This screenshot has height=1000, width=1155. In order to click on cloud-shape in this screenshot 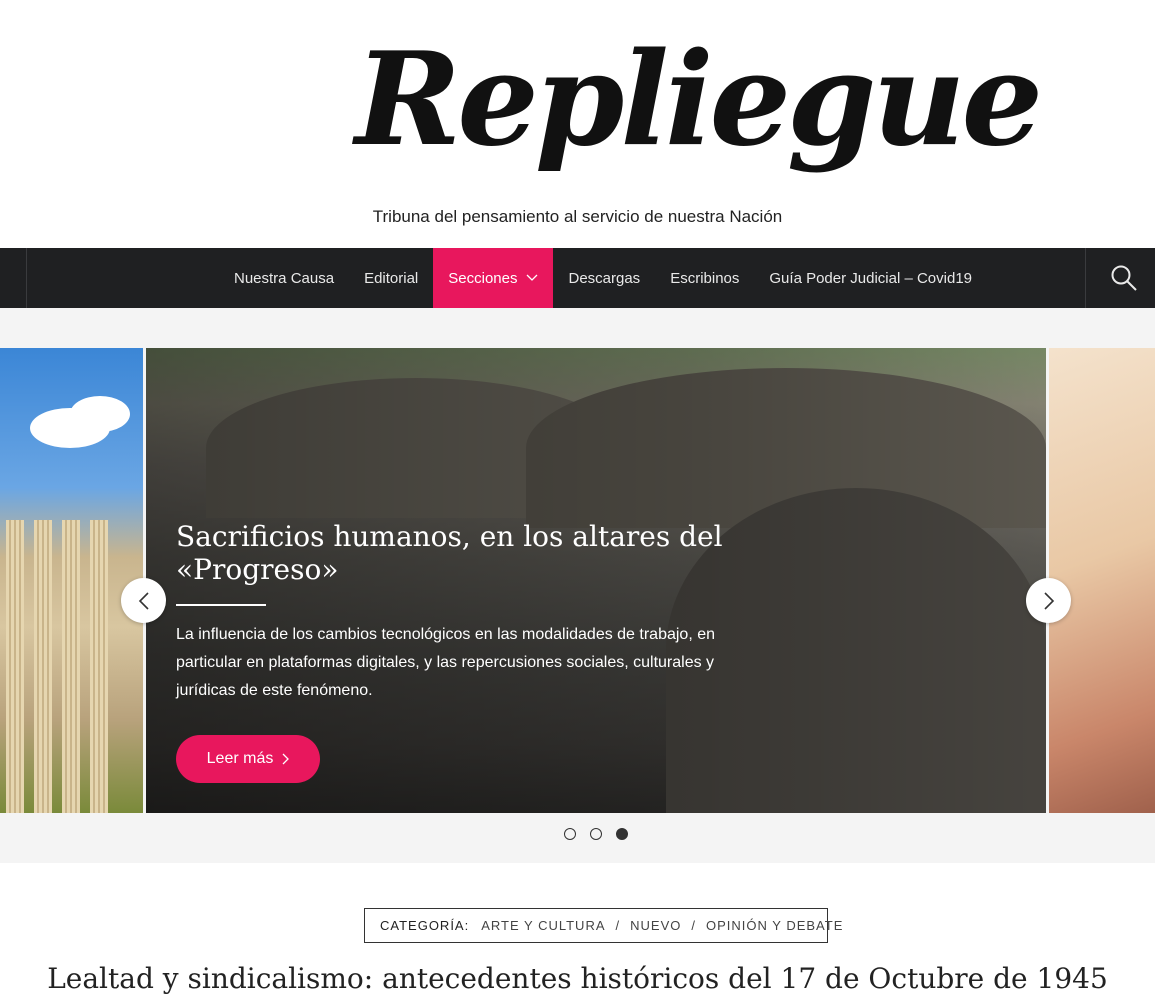, I will do `click(100, 414)`.